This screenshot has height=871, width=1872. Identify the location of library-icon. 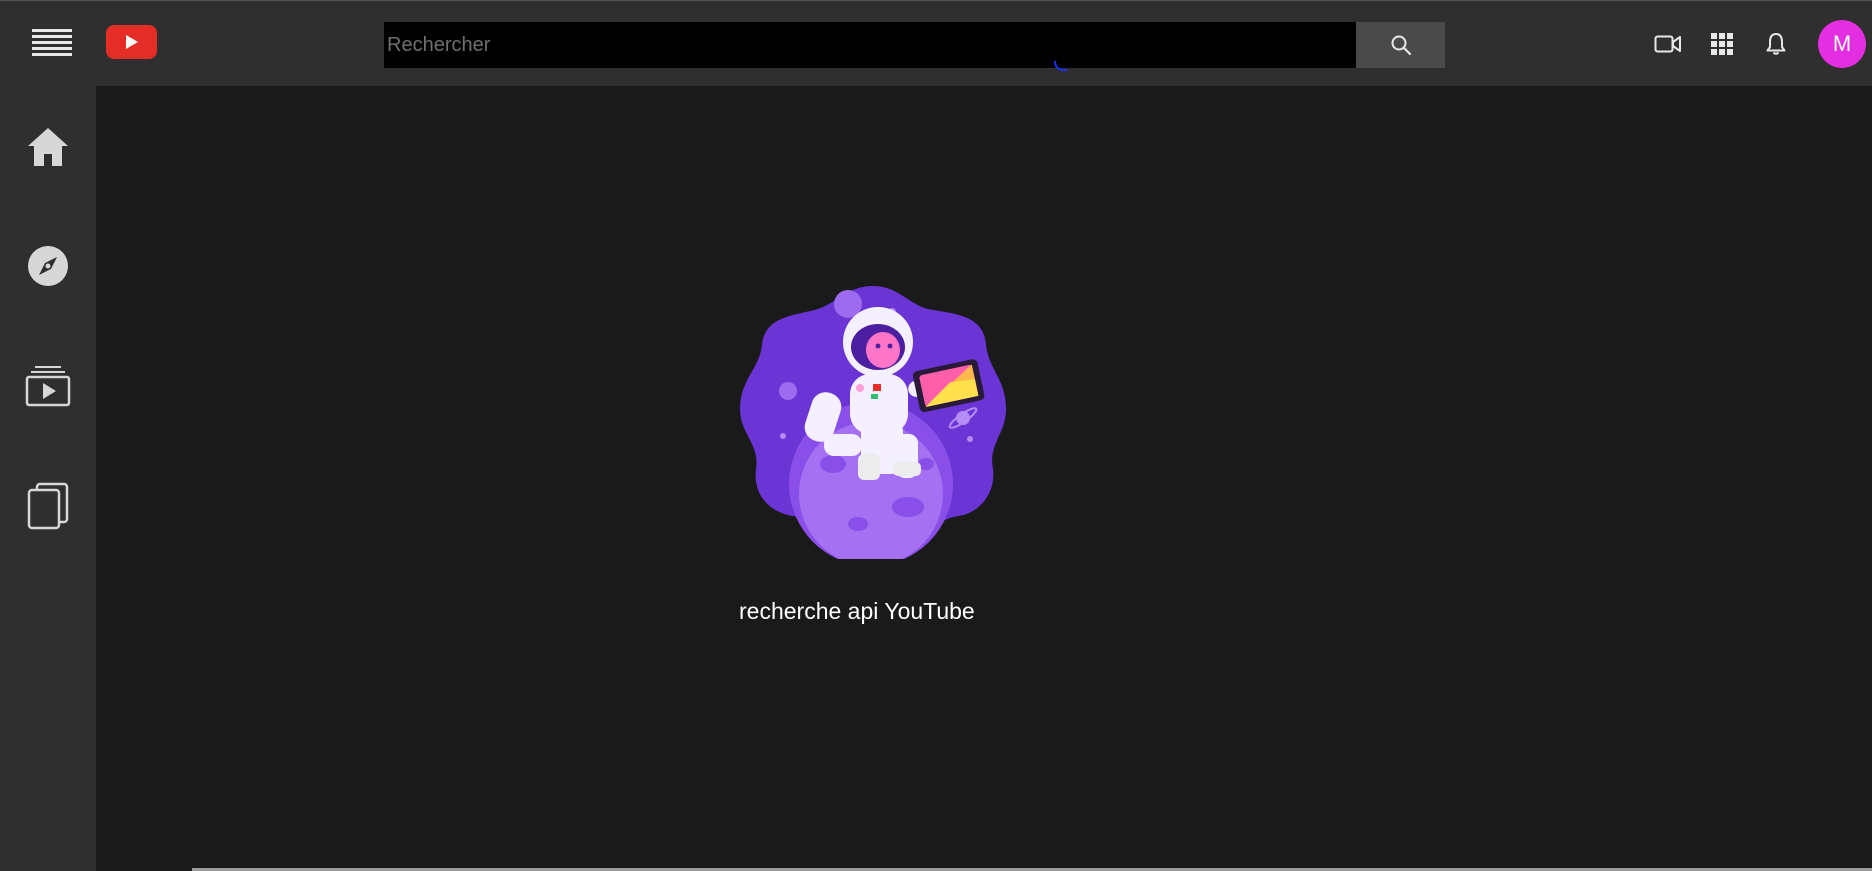
(48, 506).